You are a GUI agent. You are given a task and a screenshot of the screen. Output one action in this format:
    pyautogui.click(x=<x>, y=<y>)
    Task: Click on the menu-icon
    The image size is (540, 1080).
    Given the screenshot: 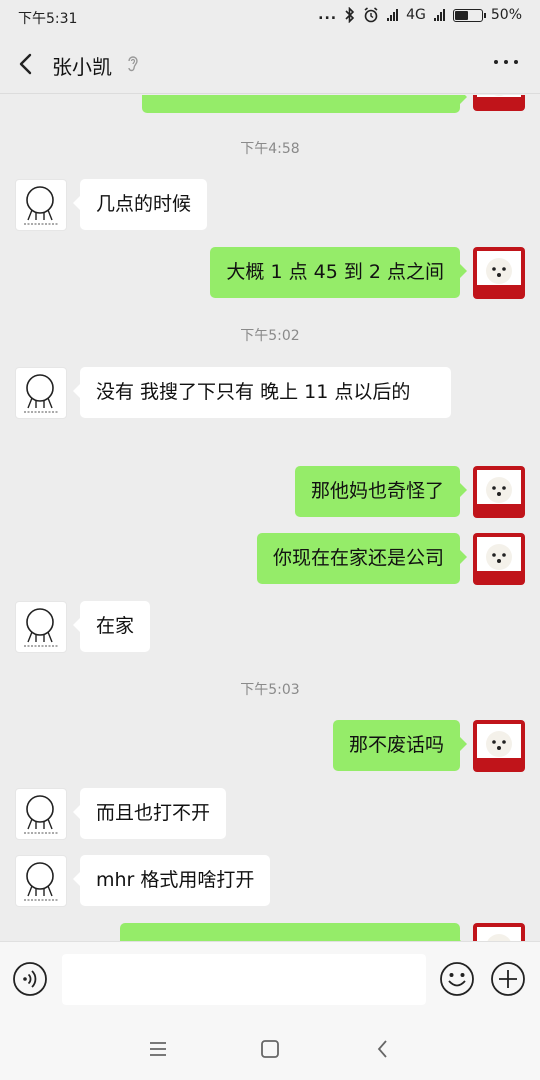 What is the action you would take?
    pyautogui.click(x=158, y=1049)
    